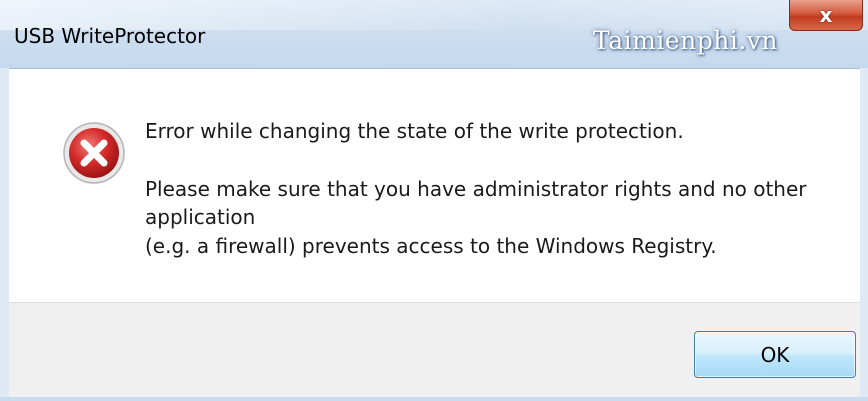 The height and width of the screenshot is (401, 868). Describe the element at coordinates (686, 40) in the screenshot. I see `watermark: Taimienphi.vn` at that location.